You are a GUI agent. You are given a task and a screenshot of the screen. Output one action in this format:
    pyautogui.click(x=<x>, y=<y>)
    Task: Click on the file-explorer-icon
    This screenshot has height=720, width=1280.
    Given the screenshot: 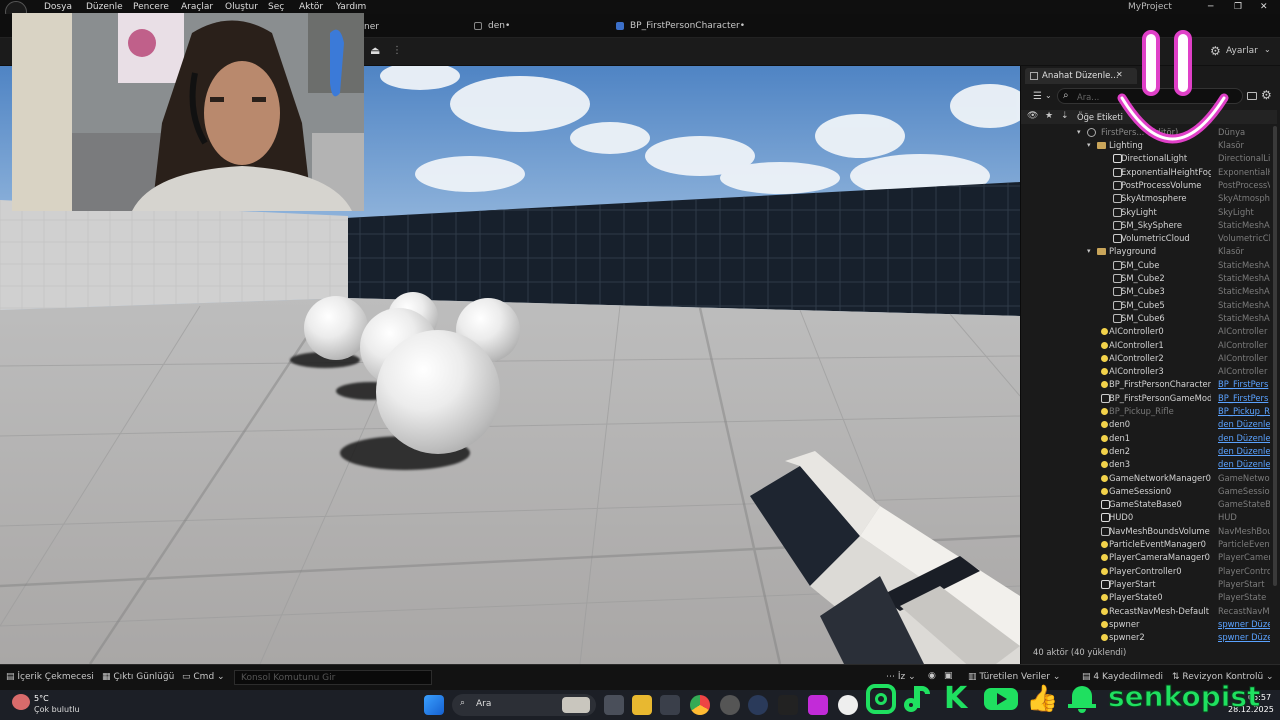 What is the action you would take?
    pyautogui.click(x=642, y=705)
    